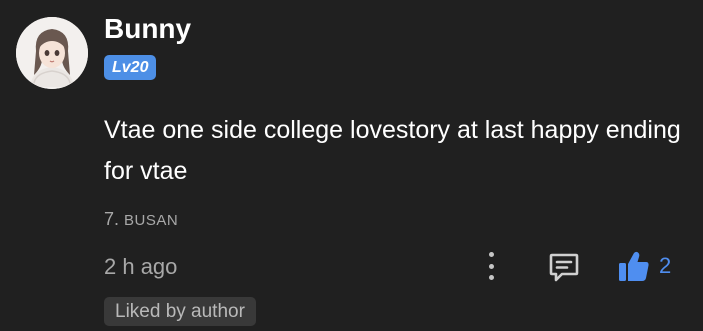  I want to click on liked-by-author-badge: Liked by author, so click(180, 311).